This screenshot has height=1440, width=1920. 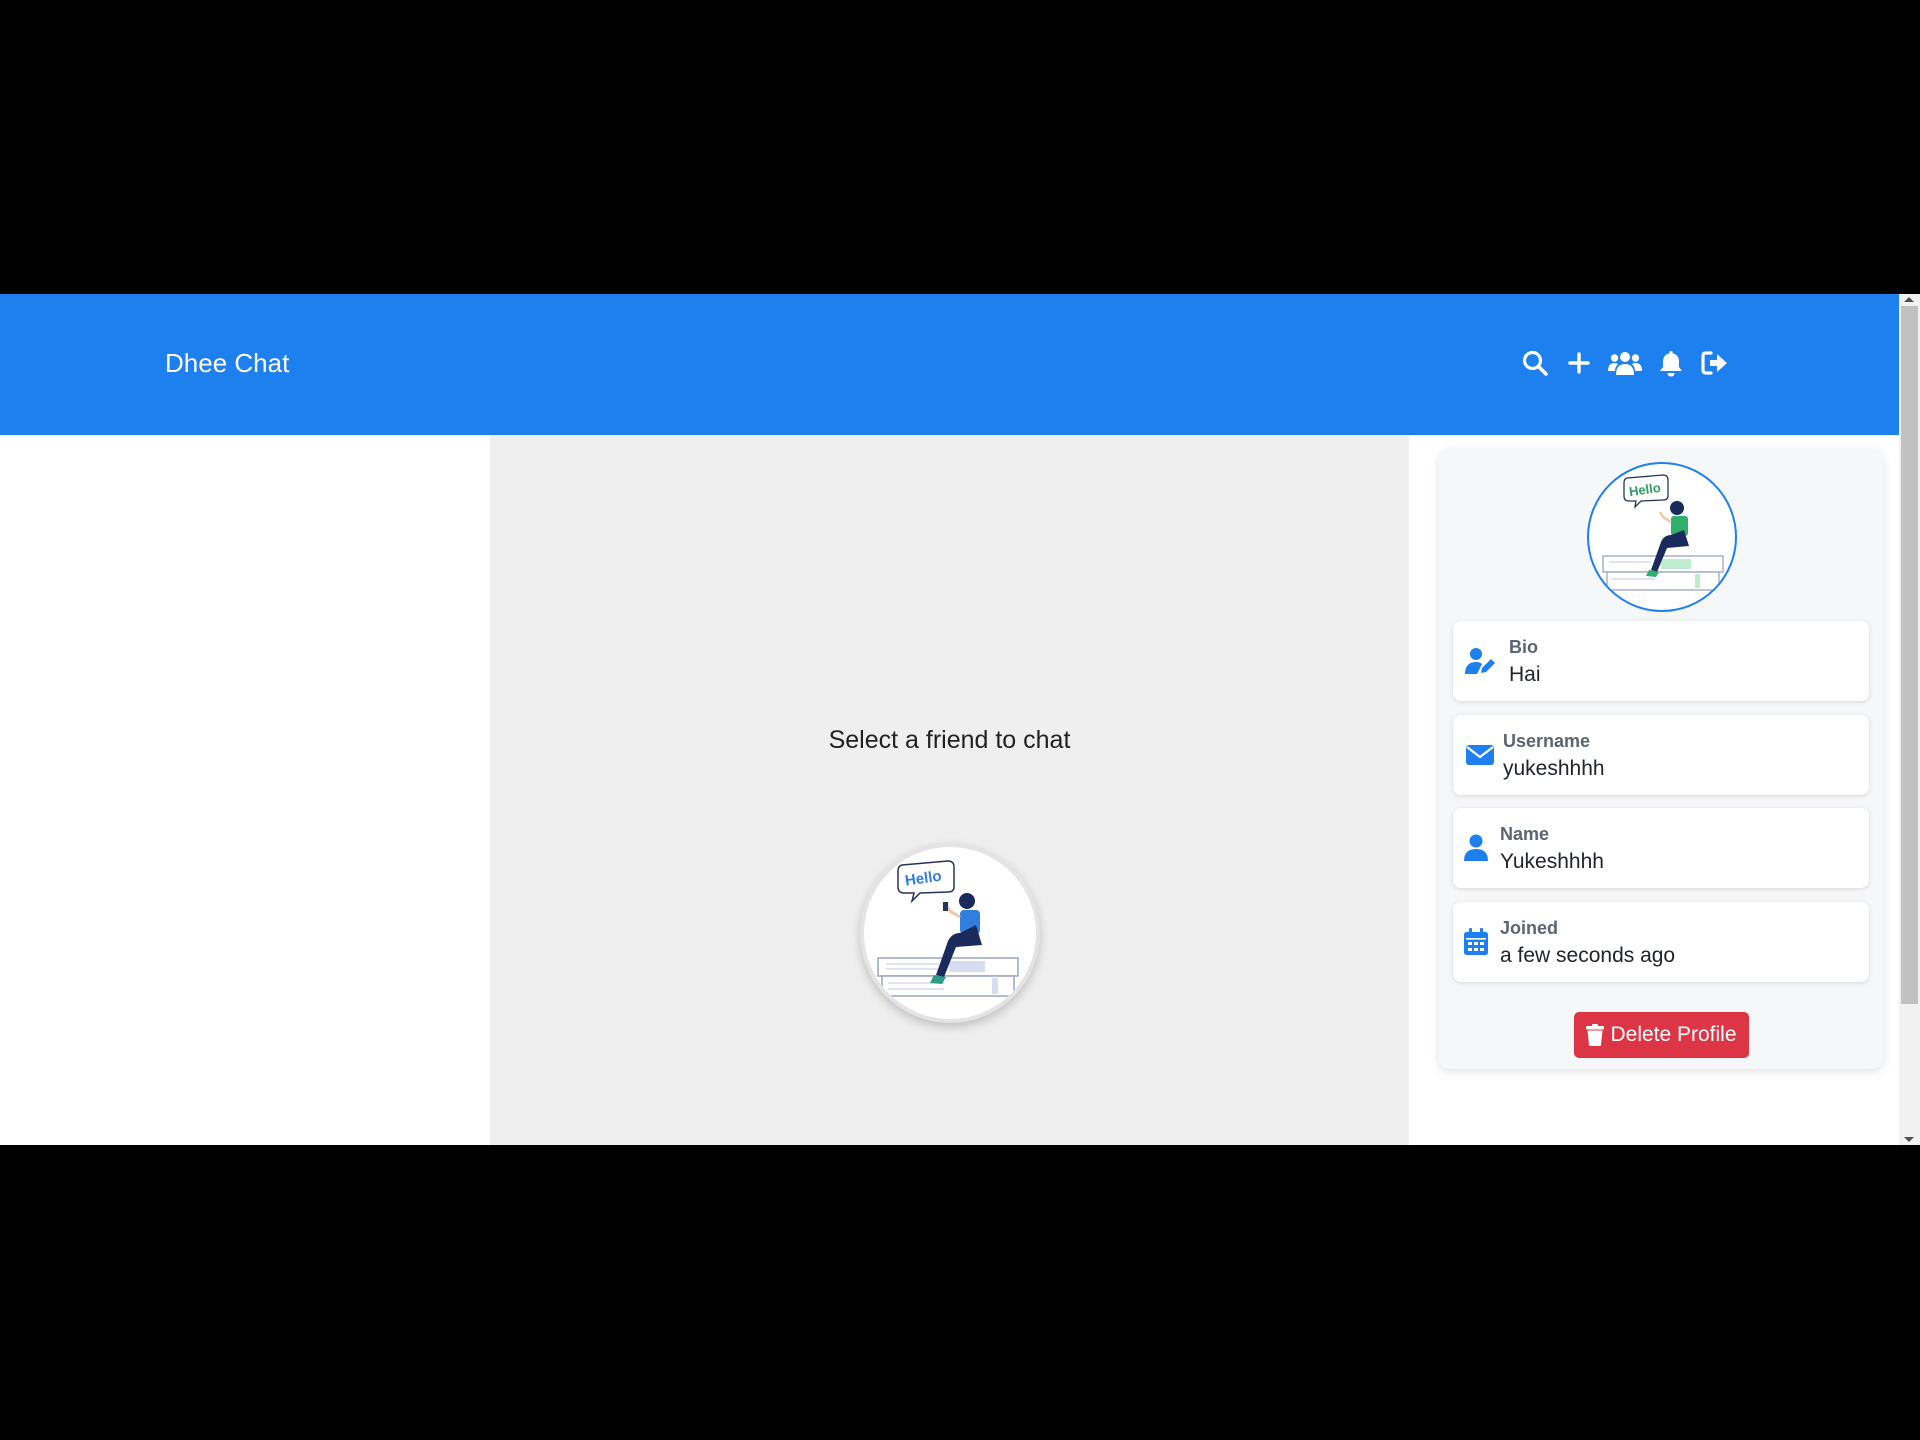 What do you see at coordinates (1552, 861) in the screenshot?
I see `name-value: Yukeshhhh` at bounding box center [1552, 861].